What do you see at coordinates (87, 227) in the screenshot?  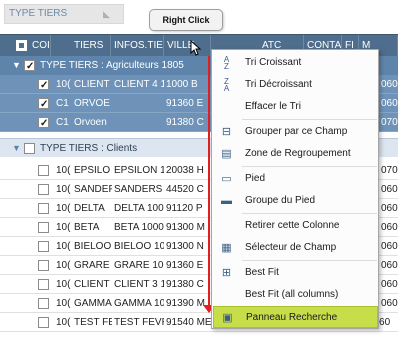 I see `cell-tiers: BETA` at bounding box center [87, 227].